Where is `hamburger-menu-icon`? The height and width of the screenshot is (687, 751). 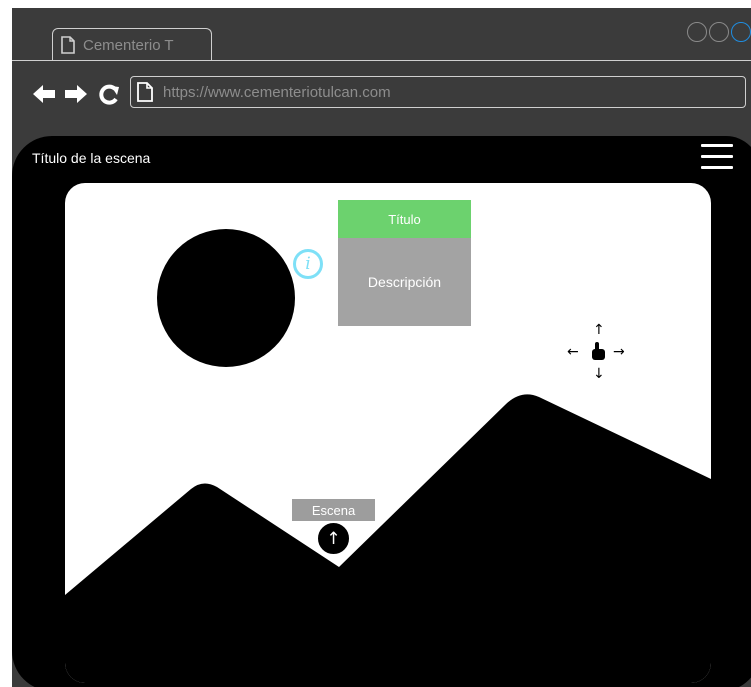
hamburger-menu-icon is located at coordinates (717, 158).